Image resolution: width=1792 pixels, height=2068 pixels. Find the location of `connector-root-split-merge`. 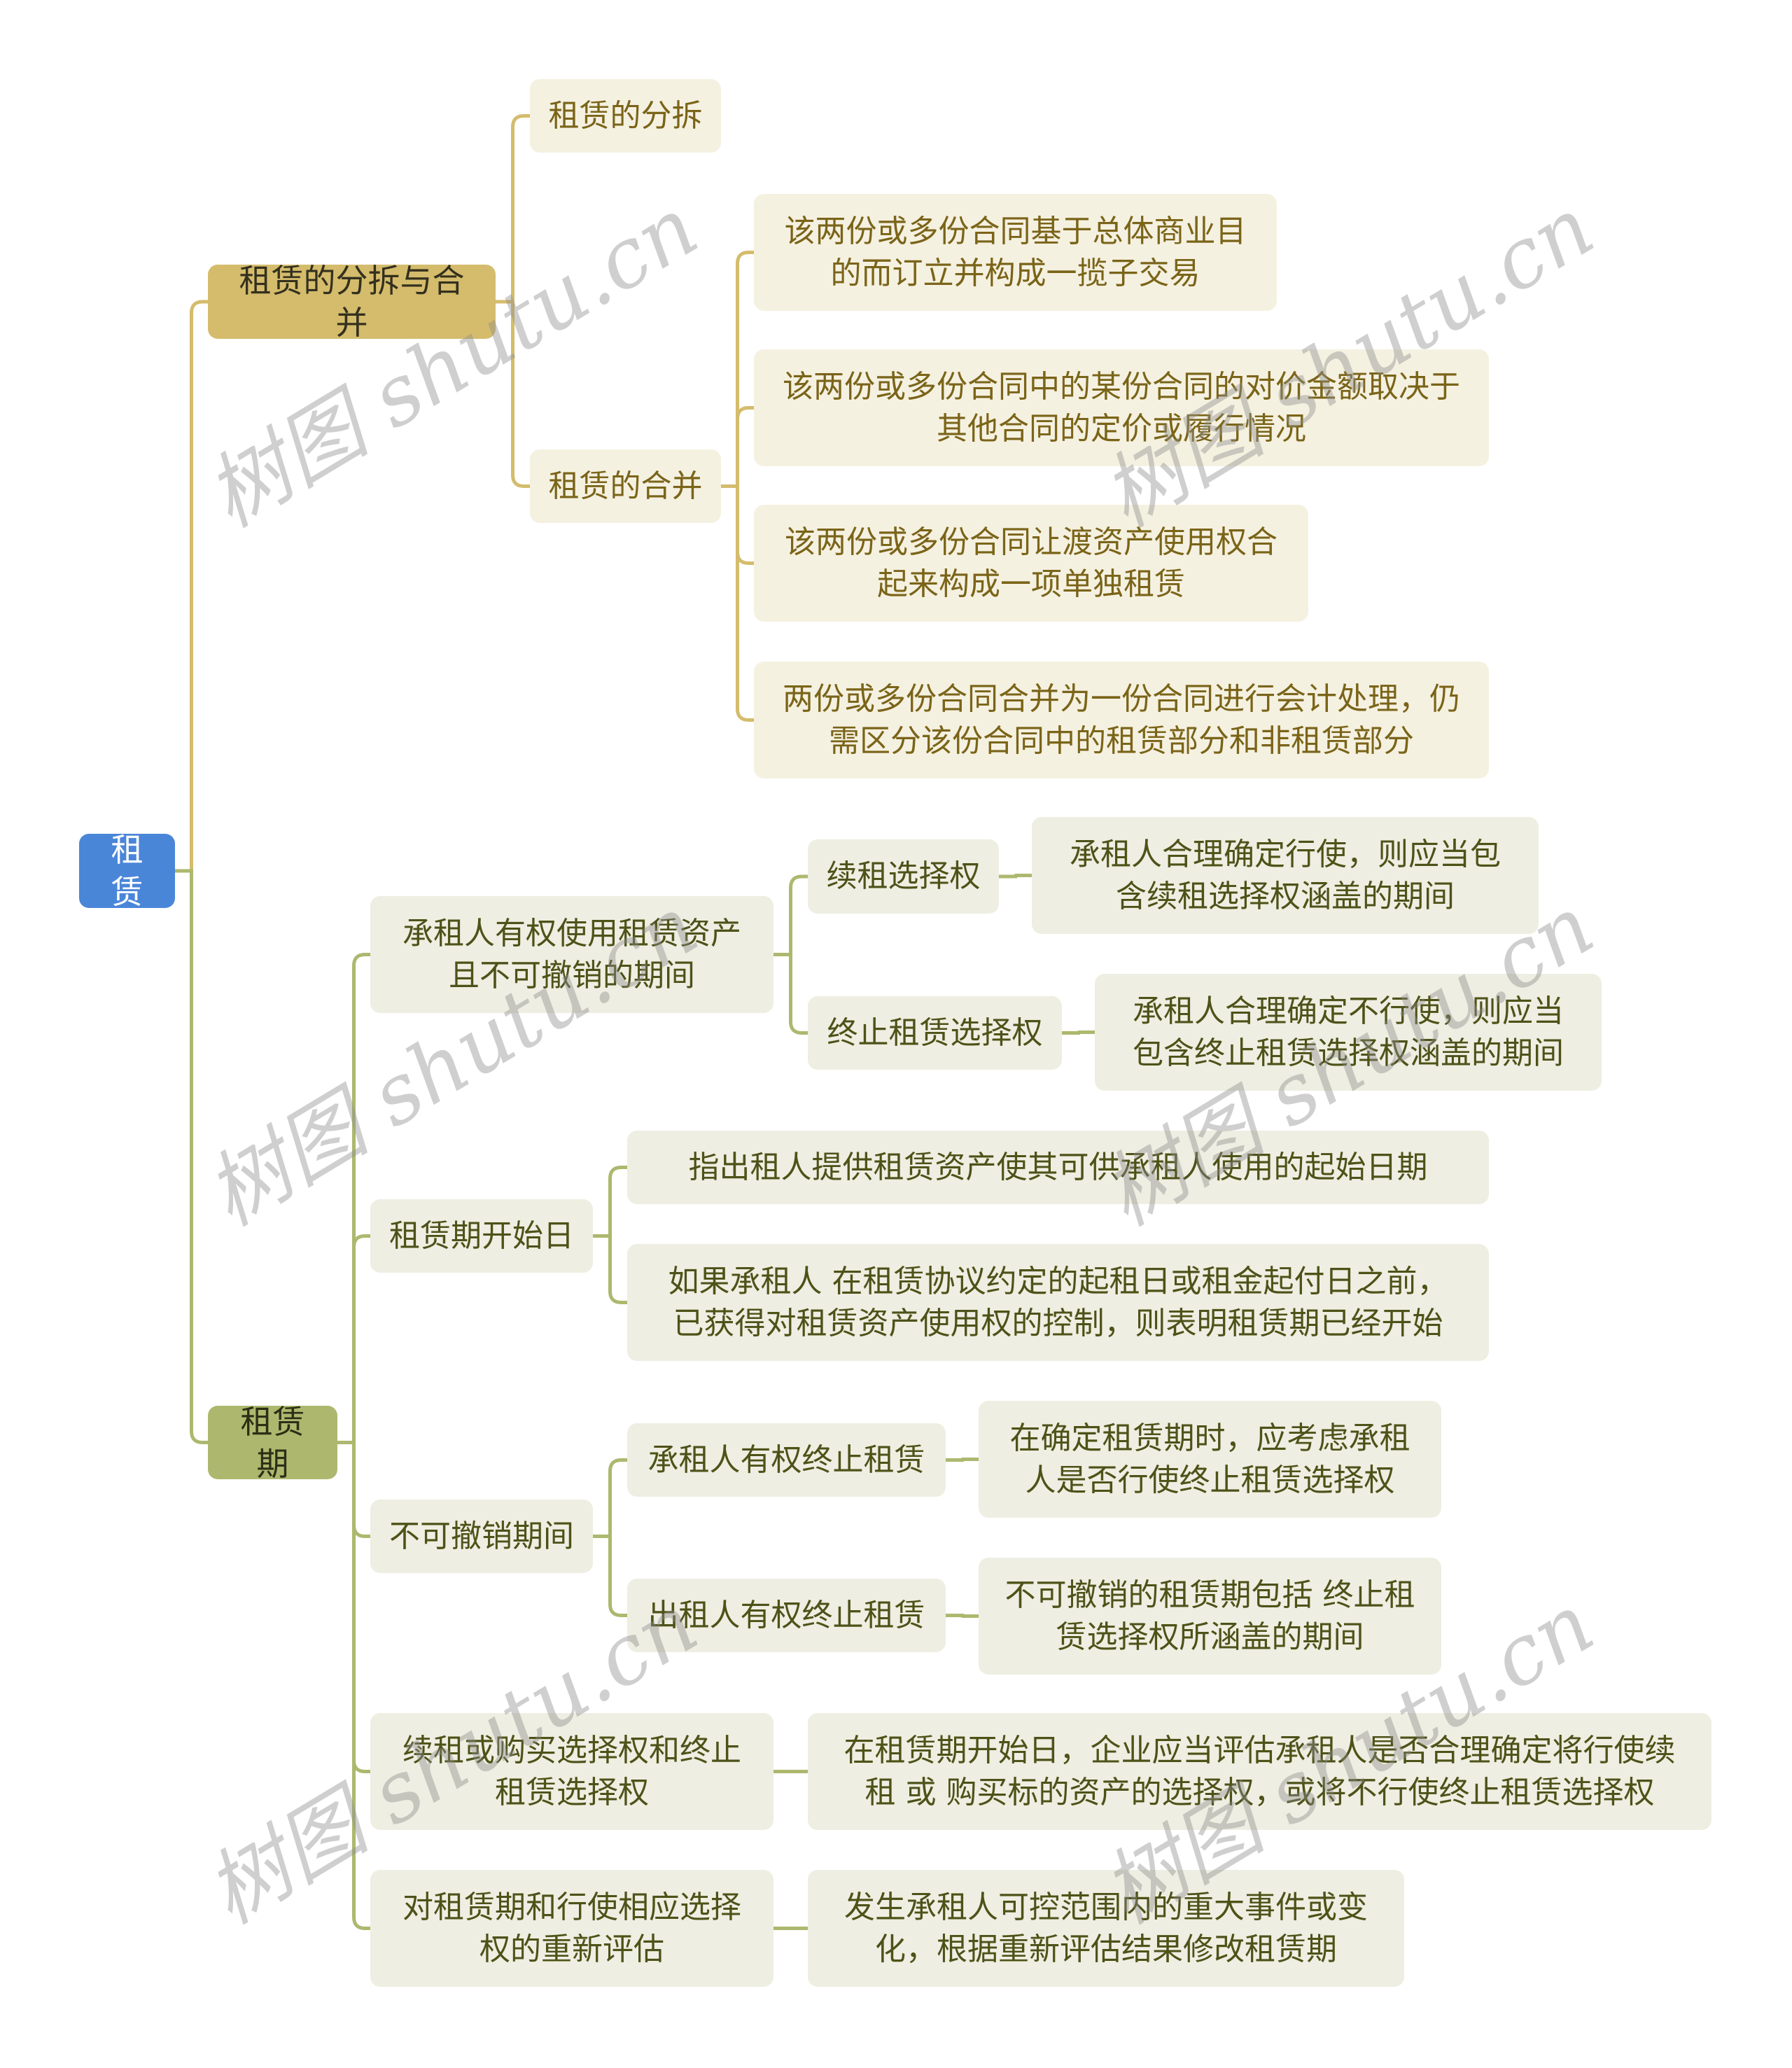

connector-root-split-merge is located at coordinates (191, 586).